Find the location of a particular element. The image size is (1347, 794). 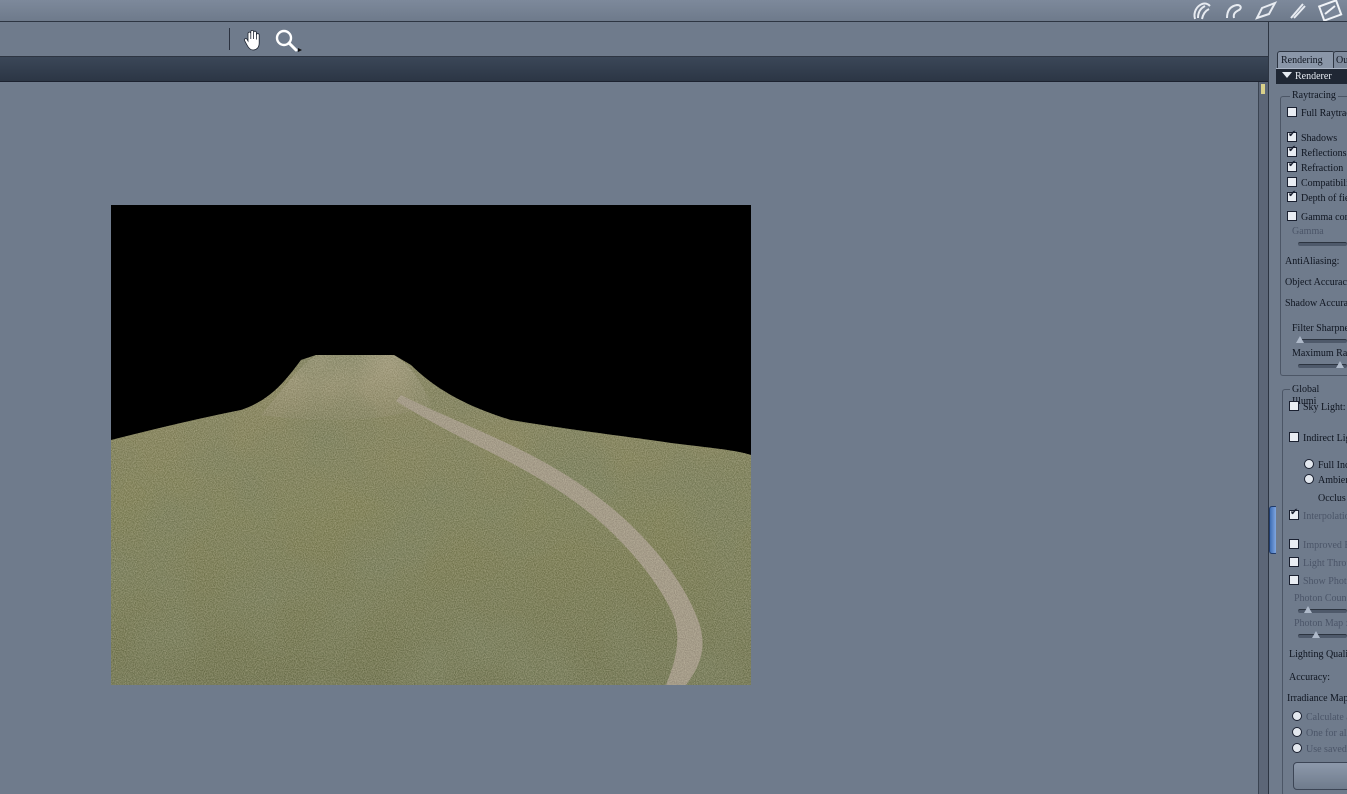

improved-checkbox: Improved E is located at coordinates (1318, 545).